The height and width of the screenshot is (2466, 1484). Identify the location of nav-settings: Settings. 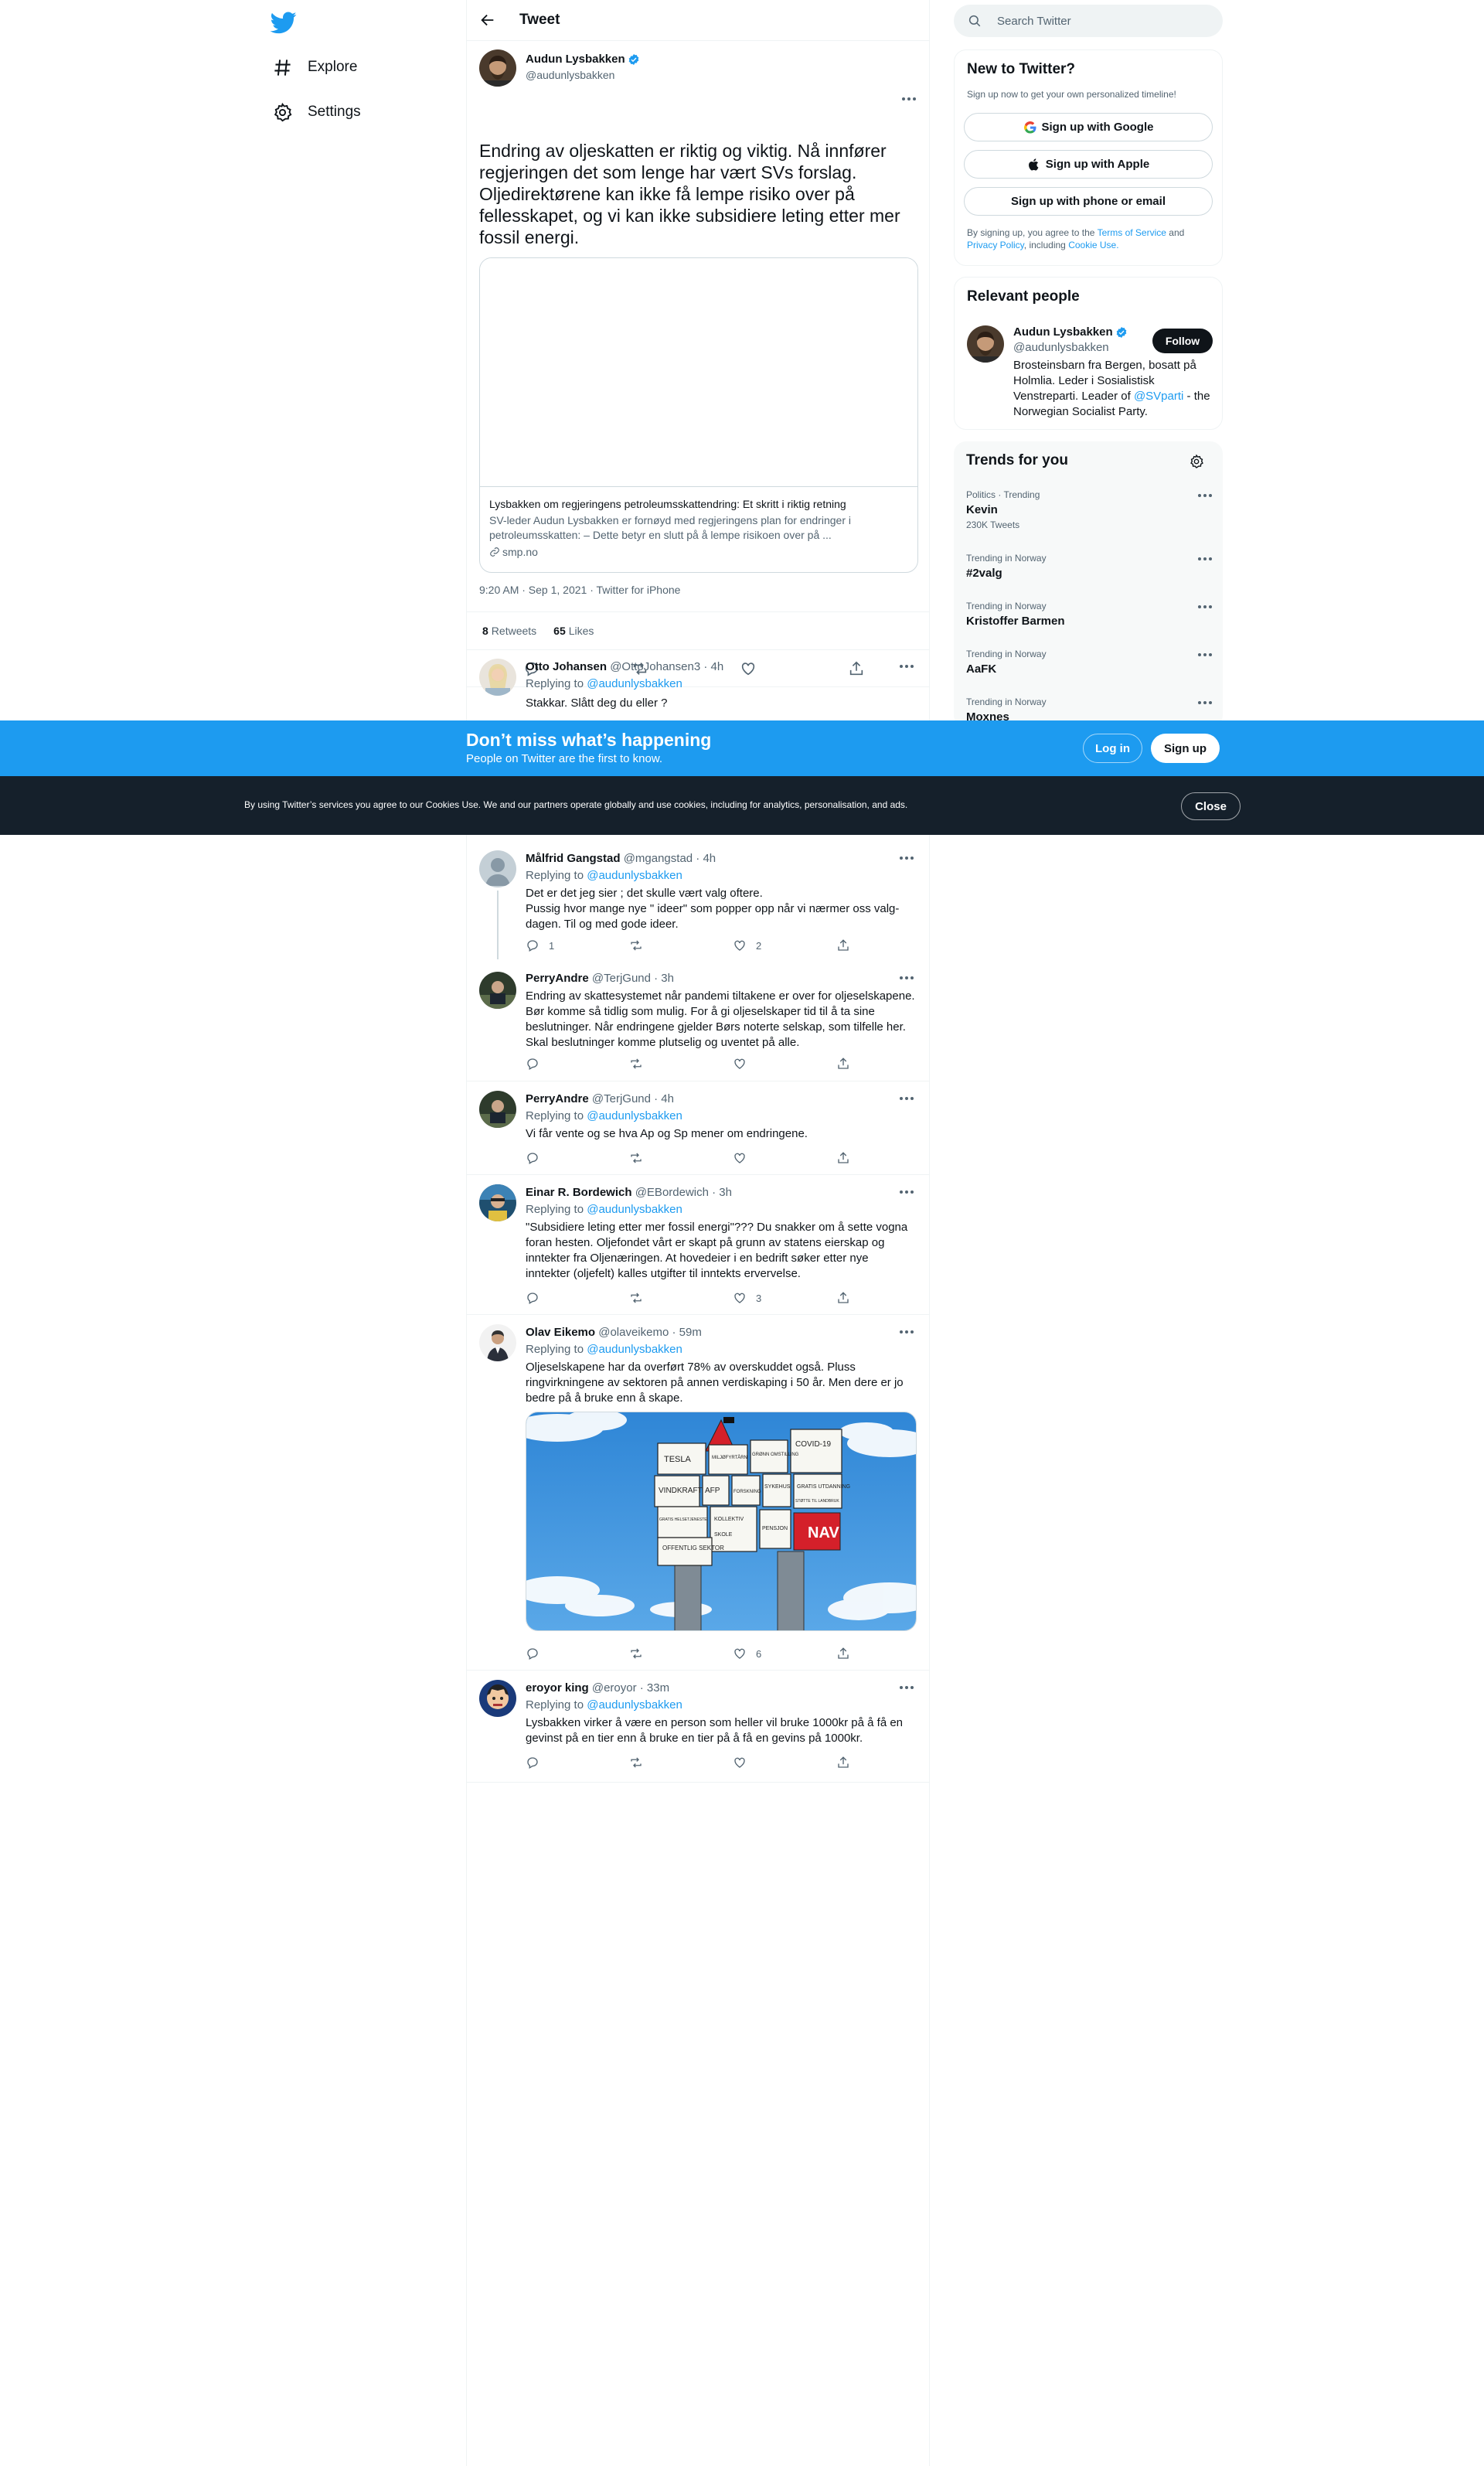
(316, 112).